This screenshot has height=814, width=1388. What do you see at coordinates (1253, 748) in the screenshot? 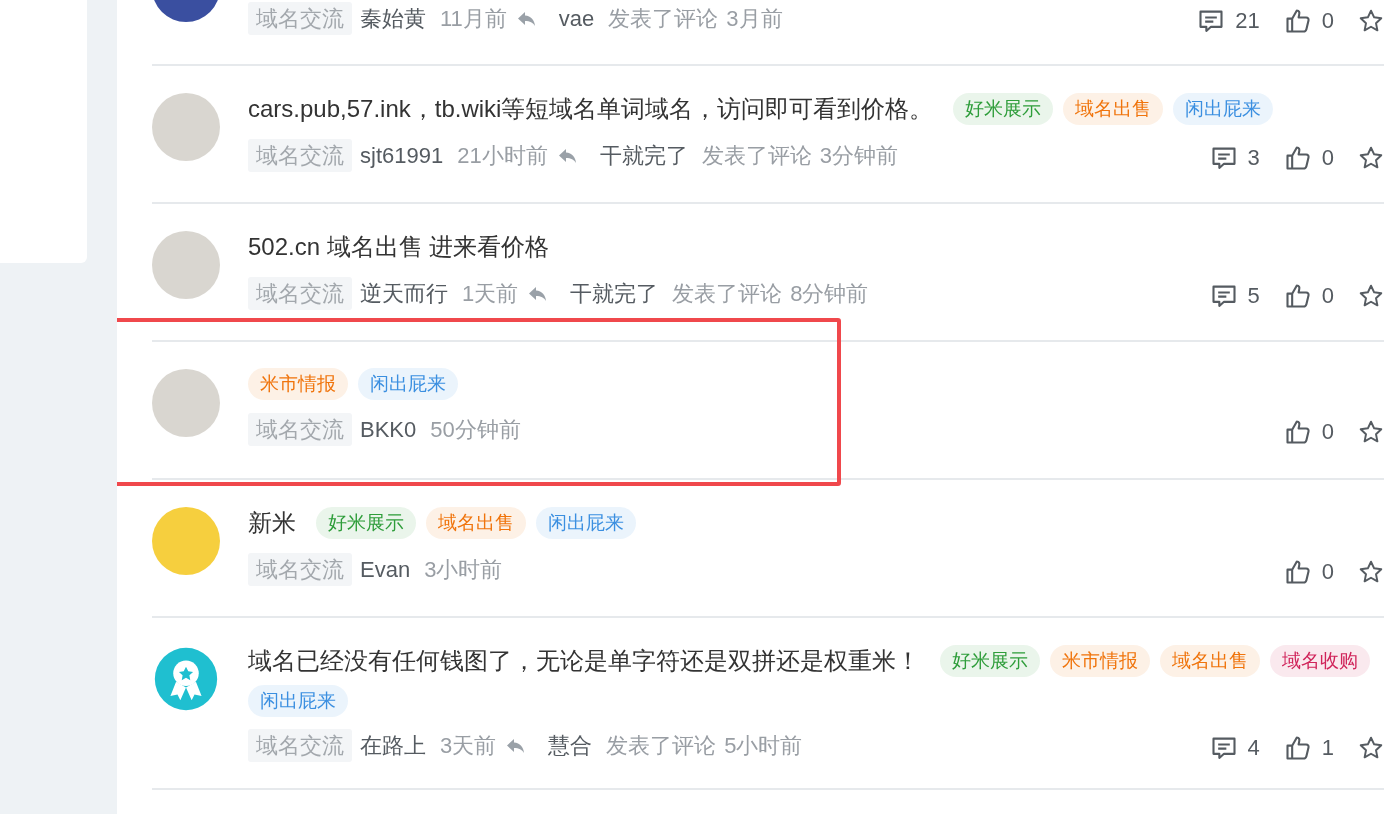
I see `comment-count: 4` at bounding box center [1253, 748].